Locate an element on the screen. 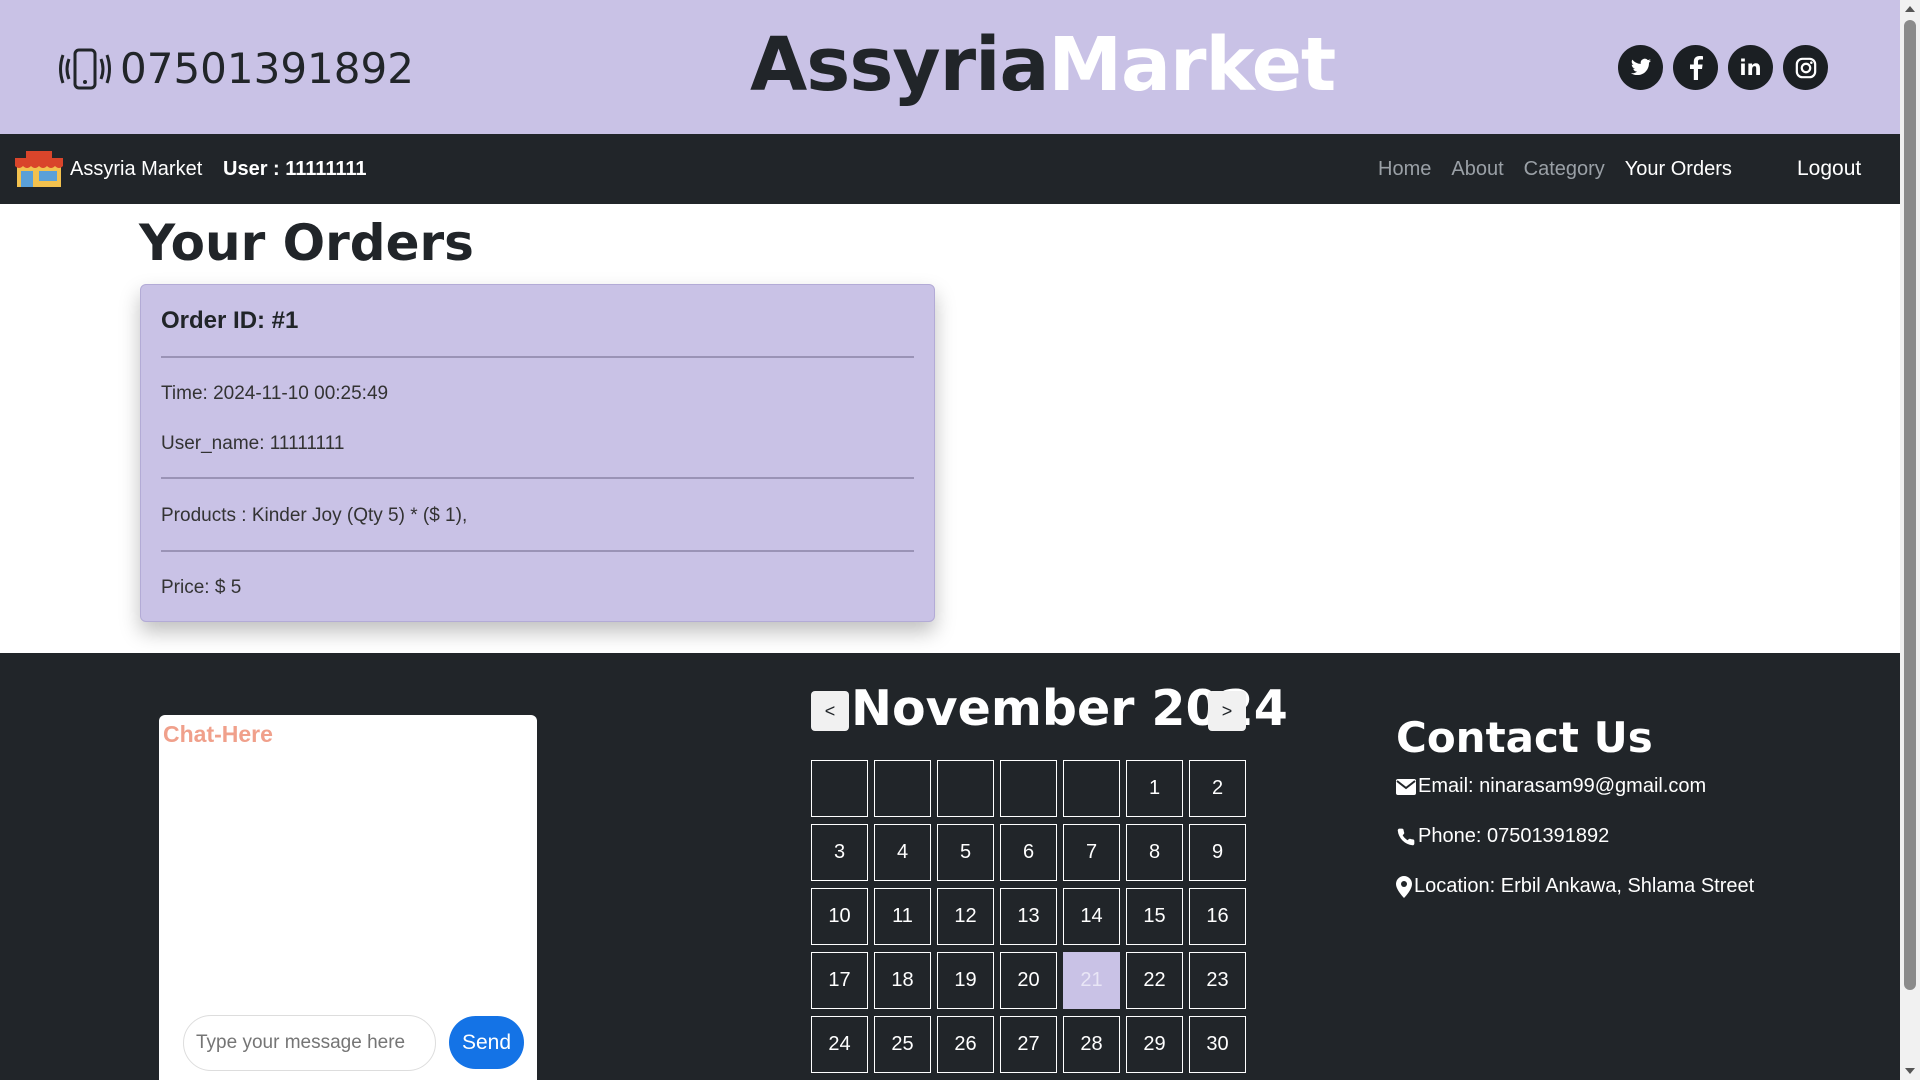 The width and height of the screenshot is (1920, 1080). calendar-day: 15 is located at coordinates (1154, 916).